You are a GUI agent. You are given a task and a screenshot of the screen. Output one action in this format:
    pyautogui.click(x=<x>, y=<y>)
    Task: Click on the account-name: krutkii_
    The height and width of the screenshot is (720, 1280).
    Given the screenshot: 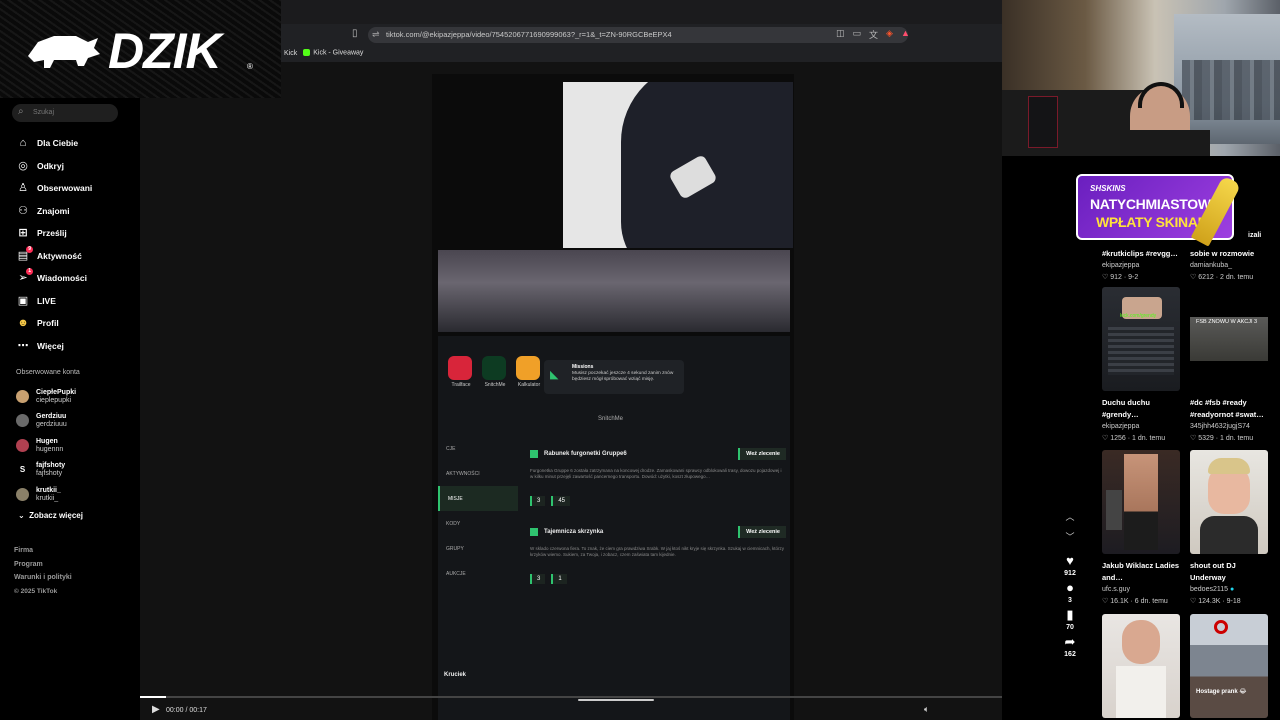 What is the action you would take?
    pyautogui.click(x=48, y=490)
    